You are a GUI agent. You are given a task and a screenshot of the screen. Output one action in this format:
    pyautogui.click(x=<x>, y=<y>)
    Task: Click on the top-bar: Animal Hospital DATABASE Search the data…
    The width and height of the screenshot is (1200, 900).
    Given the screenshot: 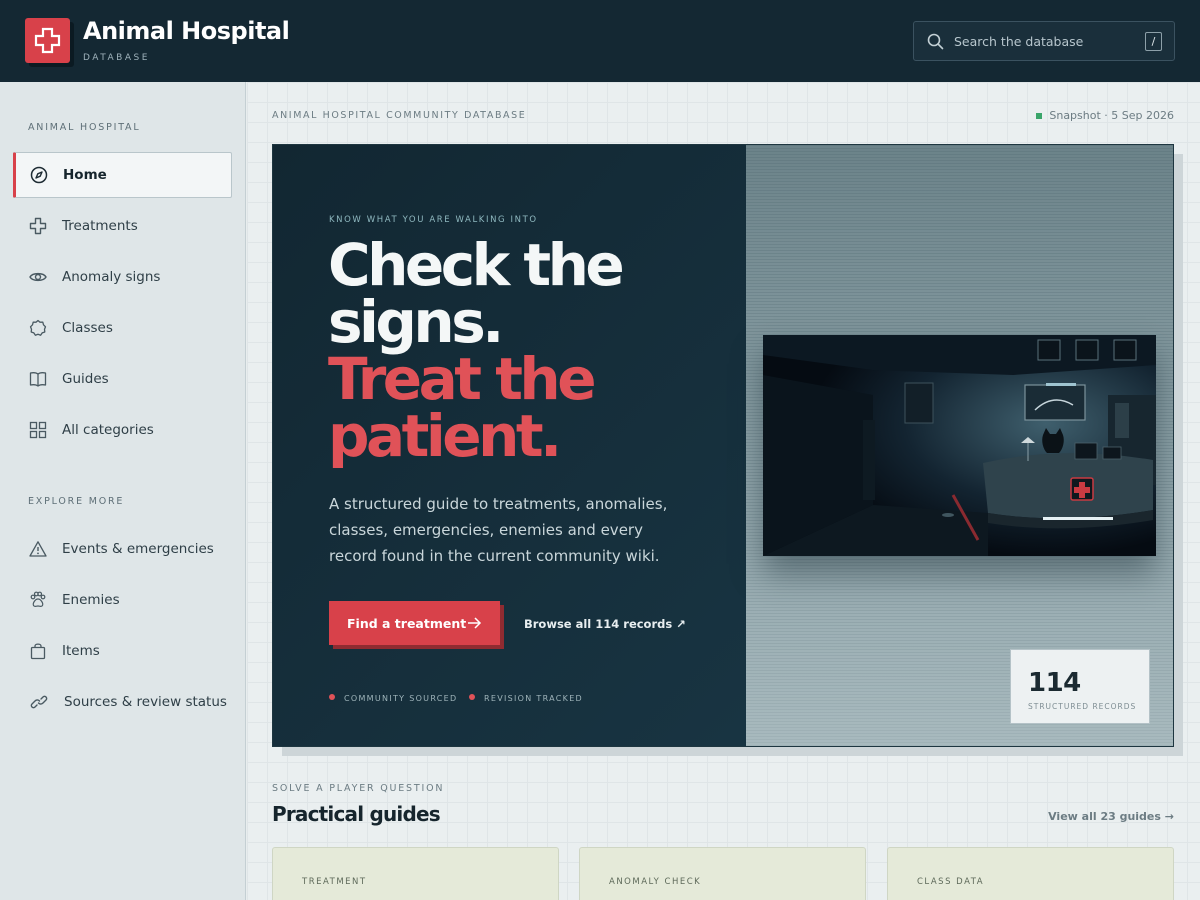 What is the action you would take?
    pyautogui.click(x=600, y=41)
    